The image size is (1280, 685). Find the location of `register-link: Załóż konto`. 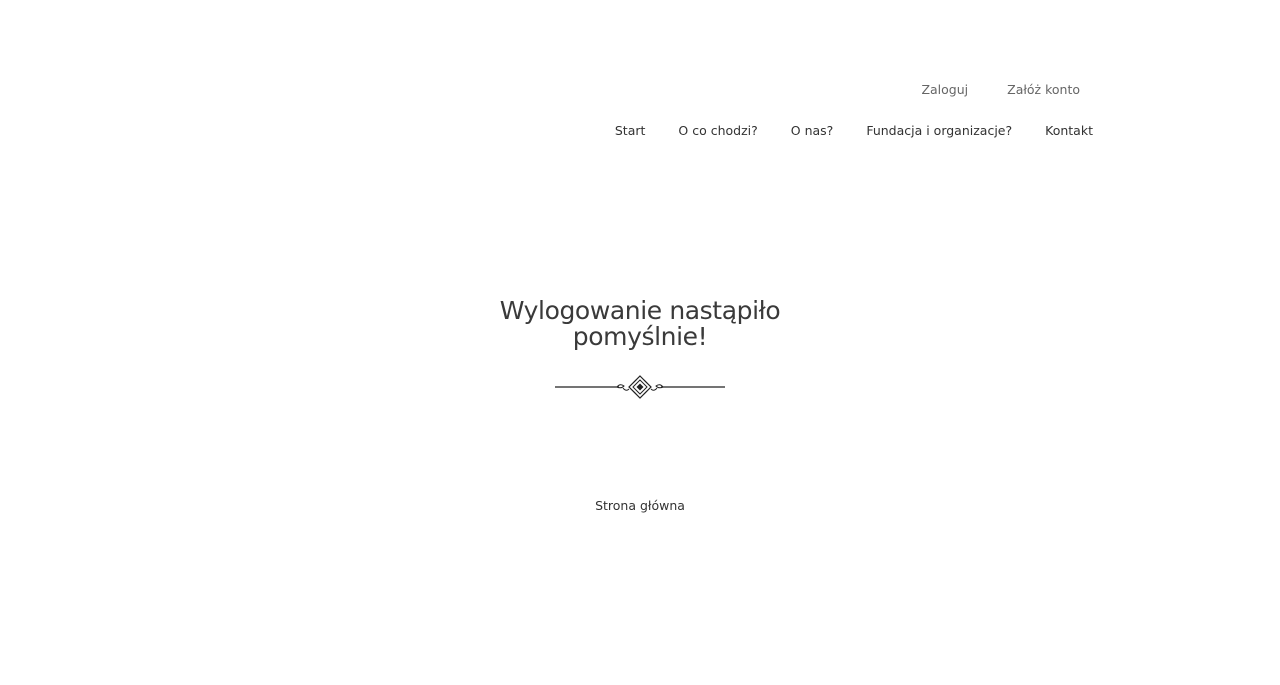

register-link: Załóż konto is located at coordinates (1043, 89).